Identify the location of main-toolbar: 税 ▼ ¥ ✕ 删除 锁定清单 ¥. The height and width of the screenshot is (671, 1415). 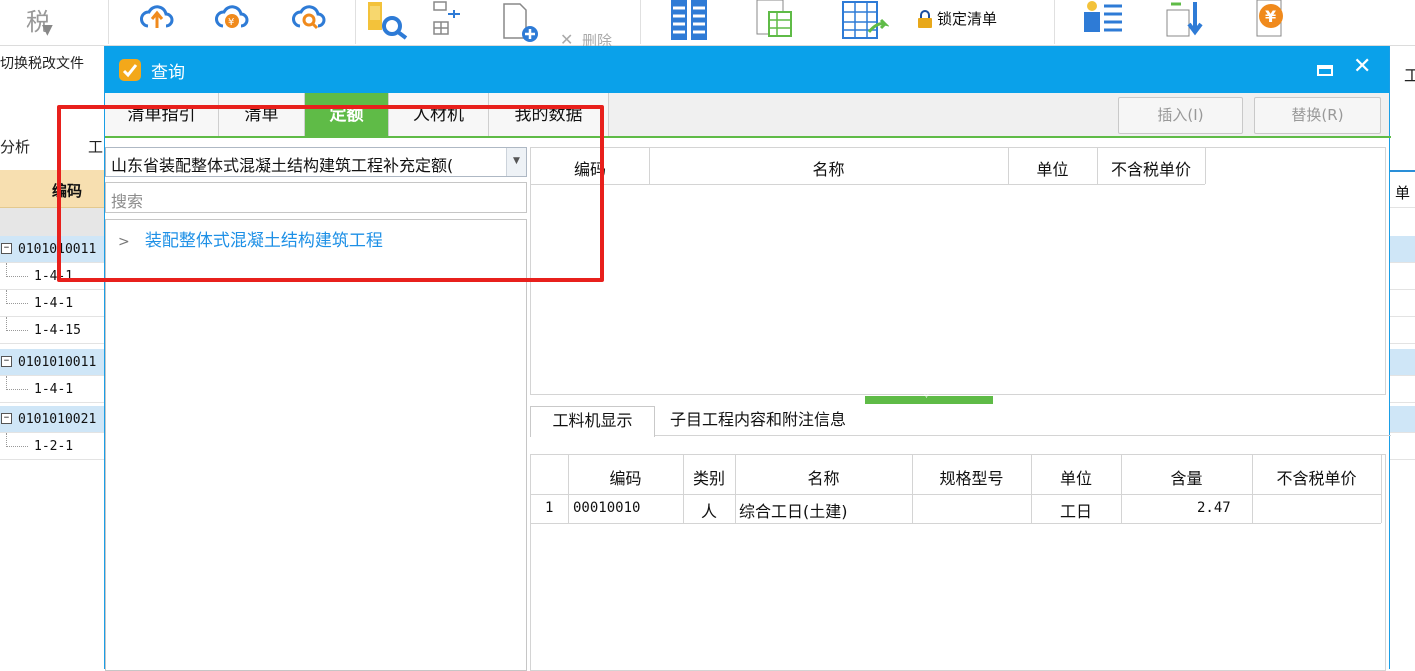
(707, 23).